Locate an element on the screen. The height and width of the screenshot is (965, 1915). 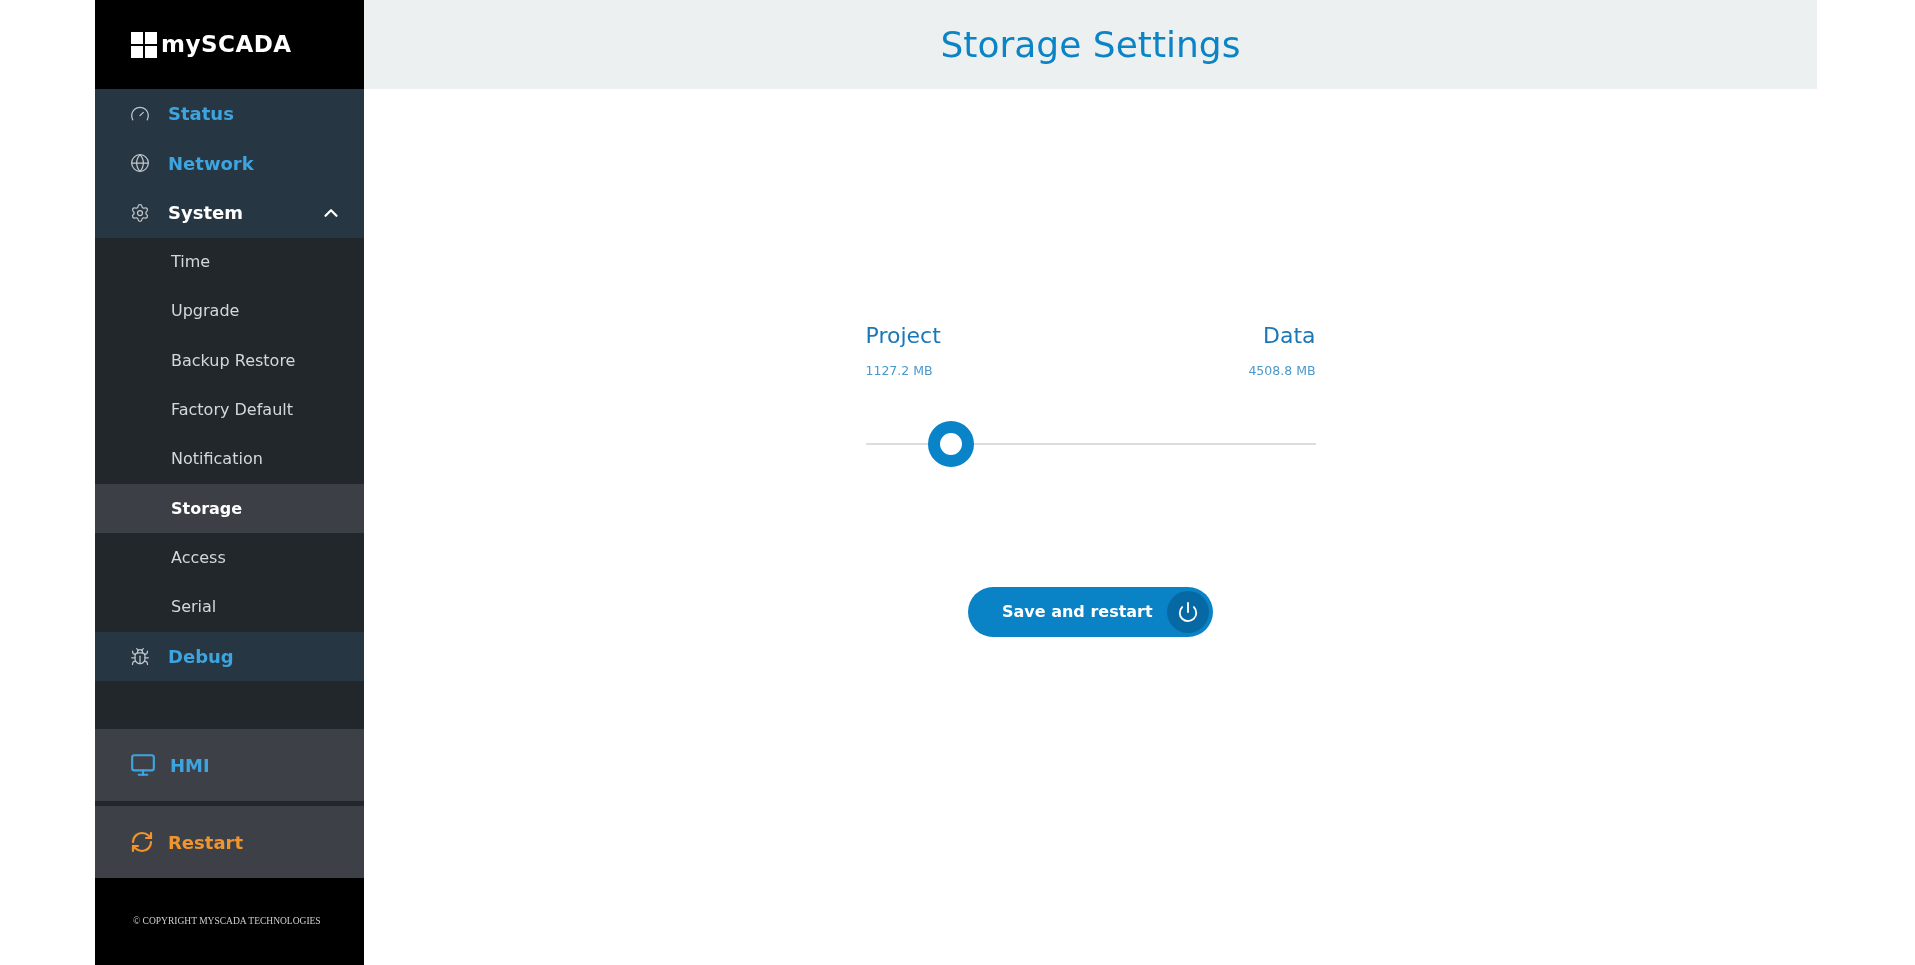
save-restart-button: Save and restart is located at coordinates (1090, 611).